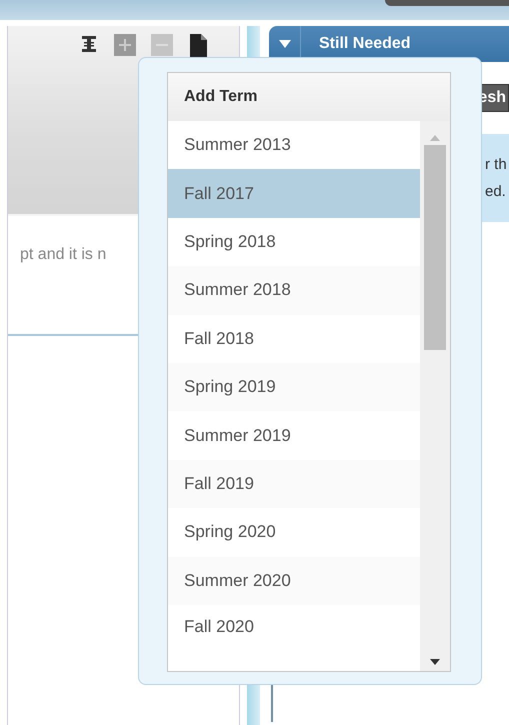 The height and width of the screenshot is (725, 509). What do you see at coordinates (63, 255) in the screenshot?
I see `description-text: pt and it is n` at bounding box center [63, 255].